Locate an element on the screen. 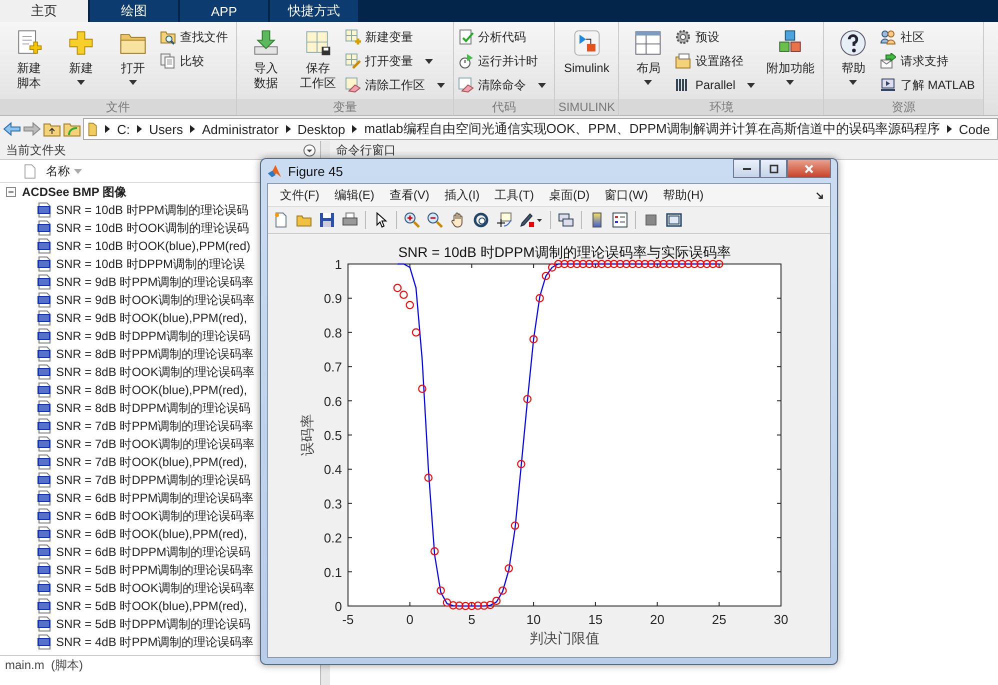 This screenshot has width=998, height=685. ribbon-button: 了解 MATLAB is located at coordinates (927, 85).